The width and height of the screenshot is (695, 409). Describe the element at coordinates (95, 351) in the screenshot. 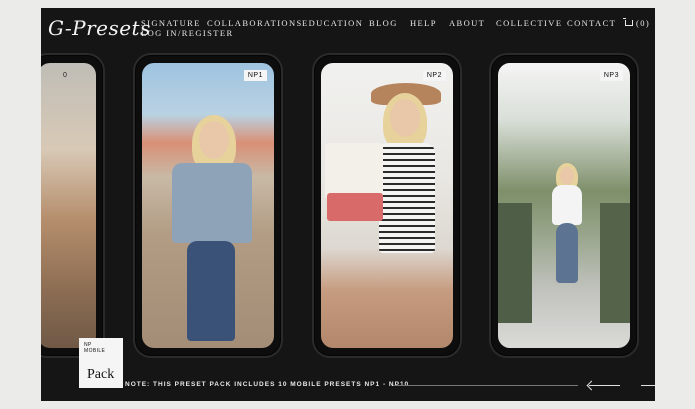

I see `pack-small-line2: Mobile` at that location.